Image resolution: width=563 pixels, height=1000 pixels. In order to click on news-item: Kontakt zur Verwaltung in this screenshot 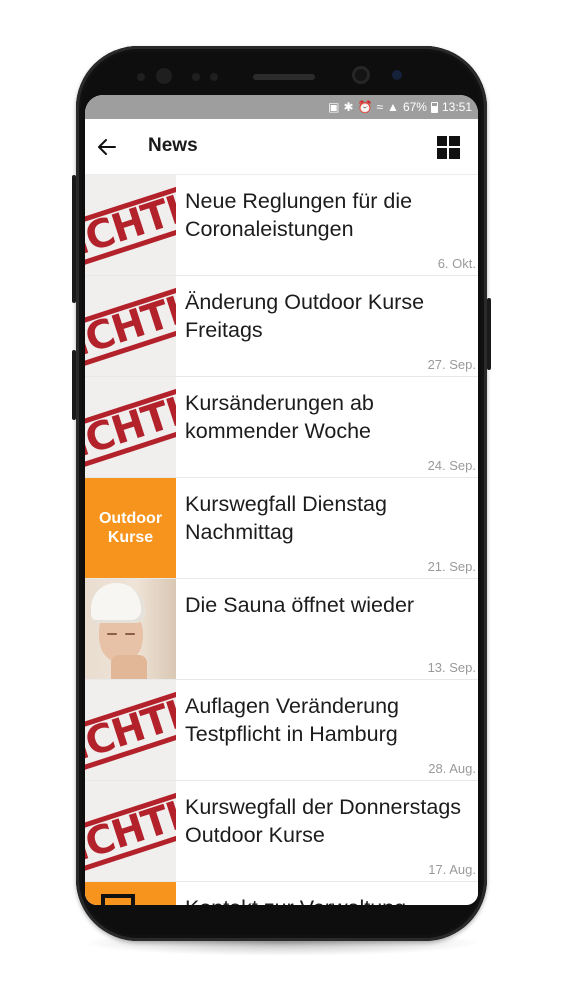, I will do `click(281, 893)`.